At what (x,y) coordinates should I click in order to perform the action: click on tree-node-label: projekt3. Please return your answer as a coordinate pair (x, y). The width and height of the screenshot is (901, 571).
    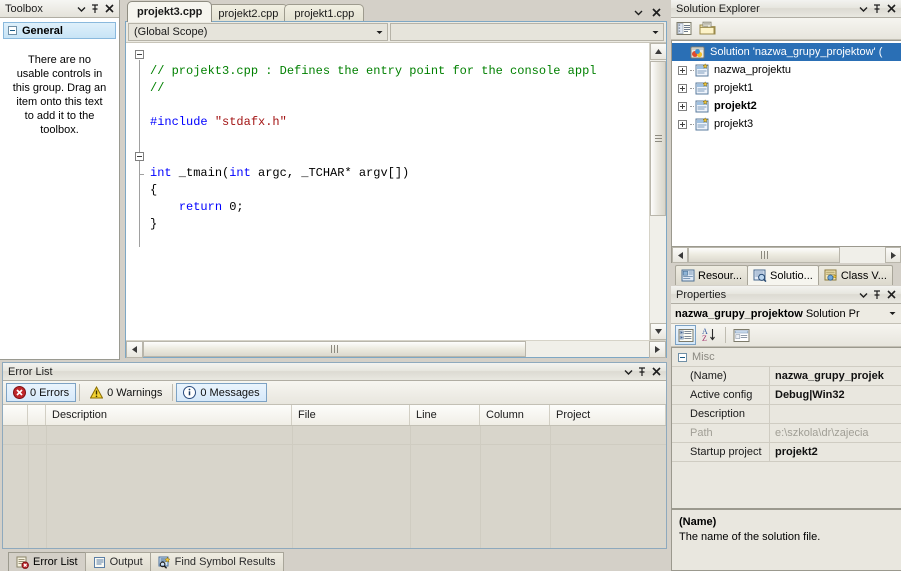
    Looking at the image, I should click on (734, 124).